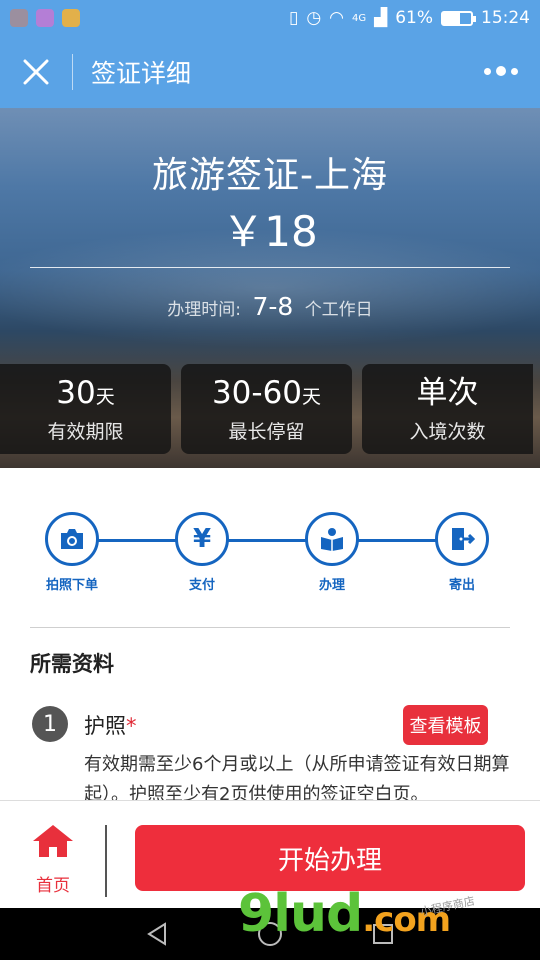  I want to click on material-number: 1, so click(50, 724).